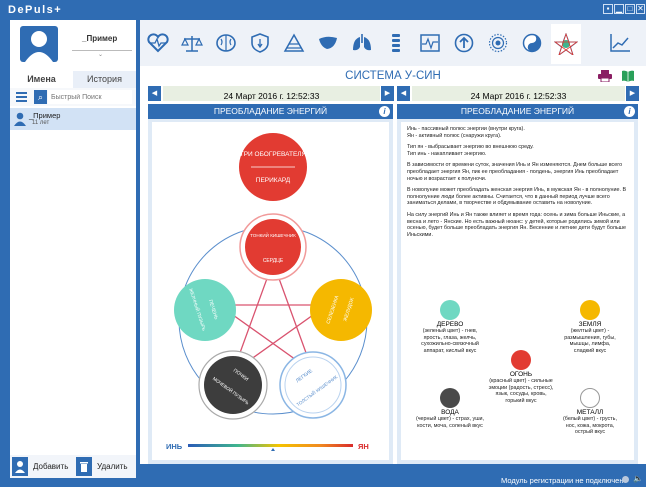 The image size is (646, 487). What do you see at coordinates (73, 44) in the screenshot?
I see `profile-card: _Пример ⌄` at bounding box center [73, 44].